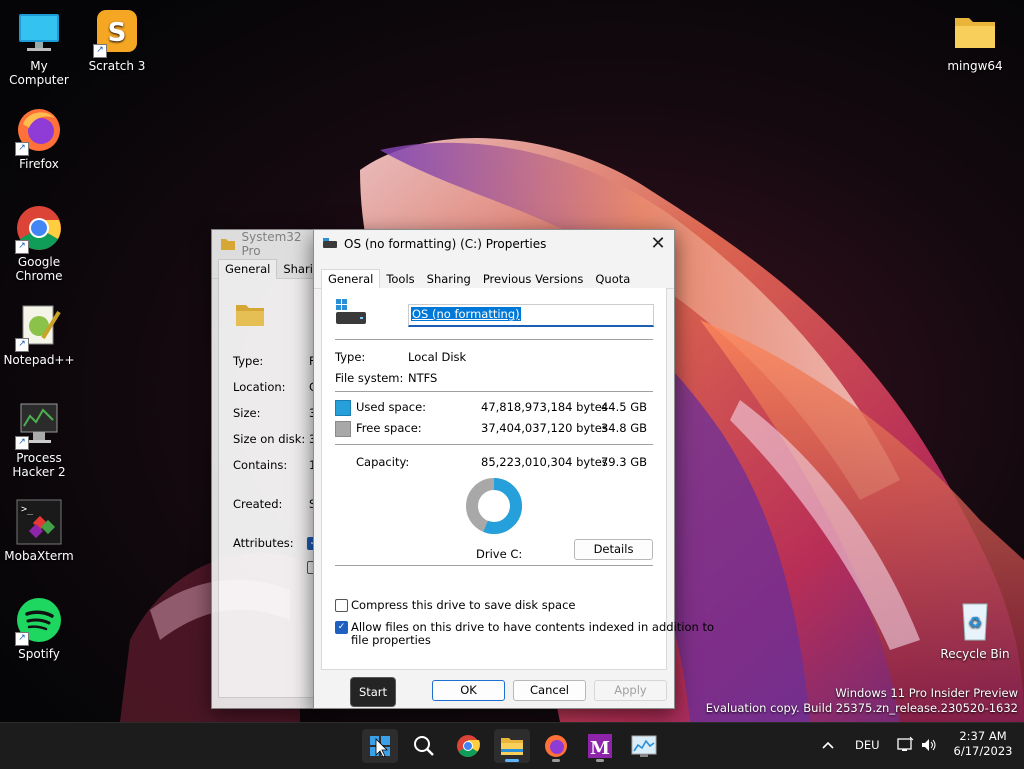  I want to click on capacity-bytes: 85,223,010,304 bytes, so click(544, 462).